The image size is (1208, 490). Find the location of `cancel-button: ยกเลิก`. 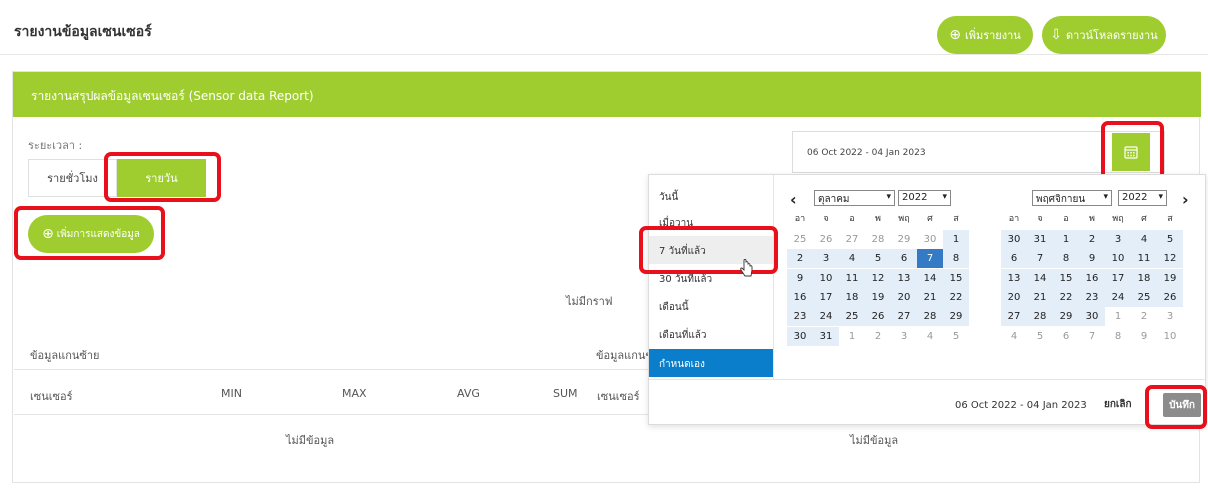

cancel-button: ยกเลิก is located at coordinates (1118, 404).